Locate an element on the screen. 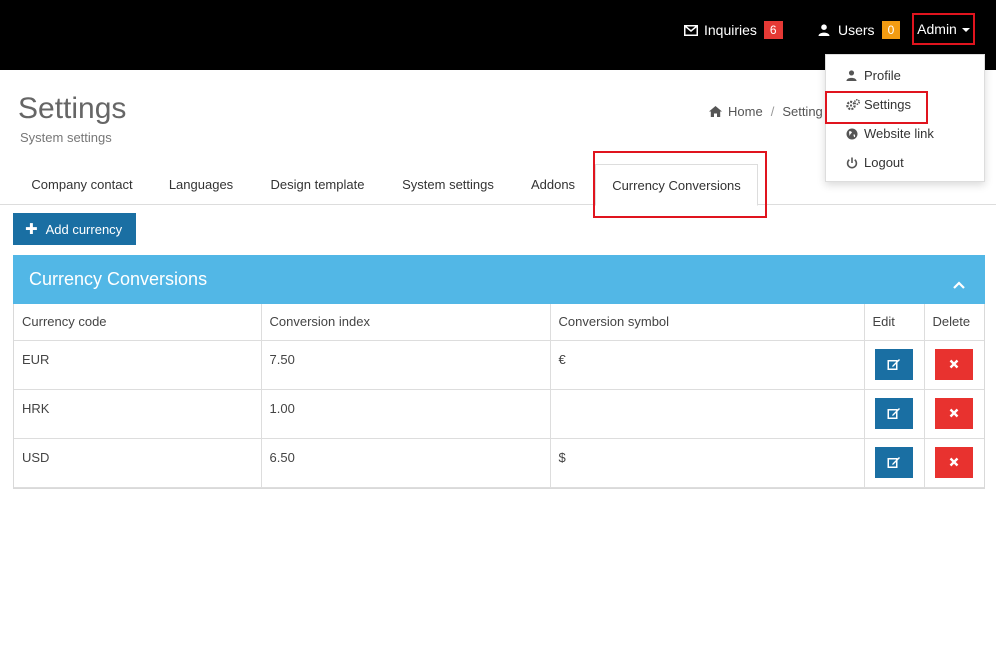 The height and width of the screenshot is (653, 996). settings-highlight-box is located at coordinates (876, 107).